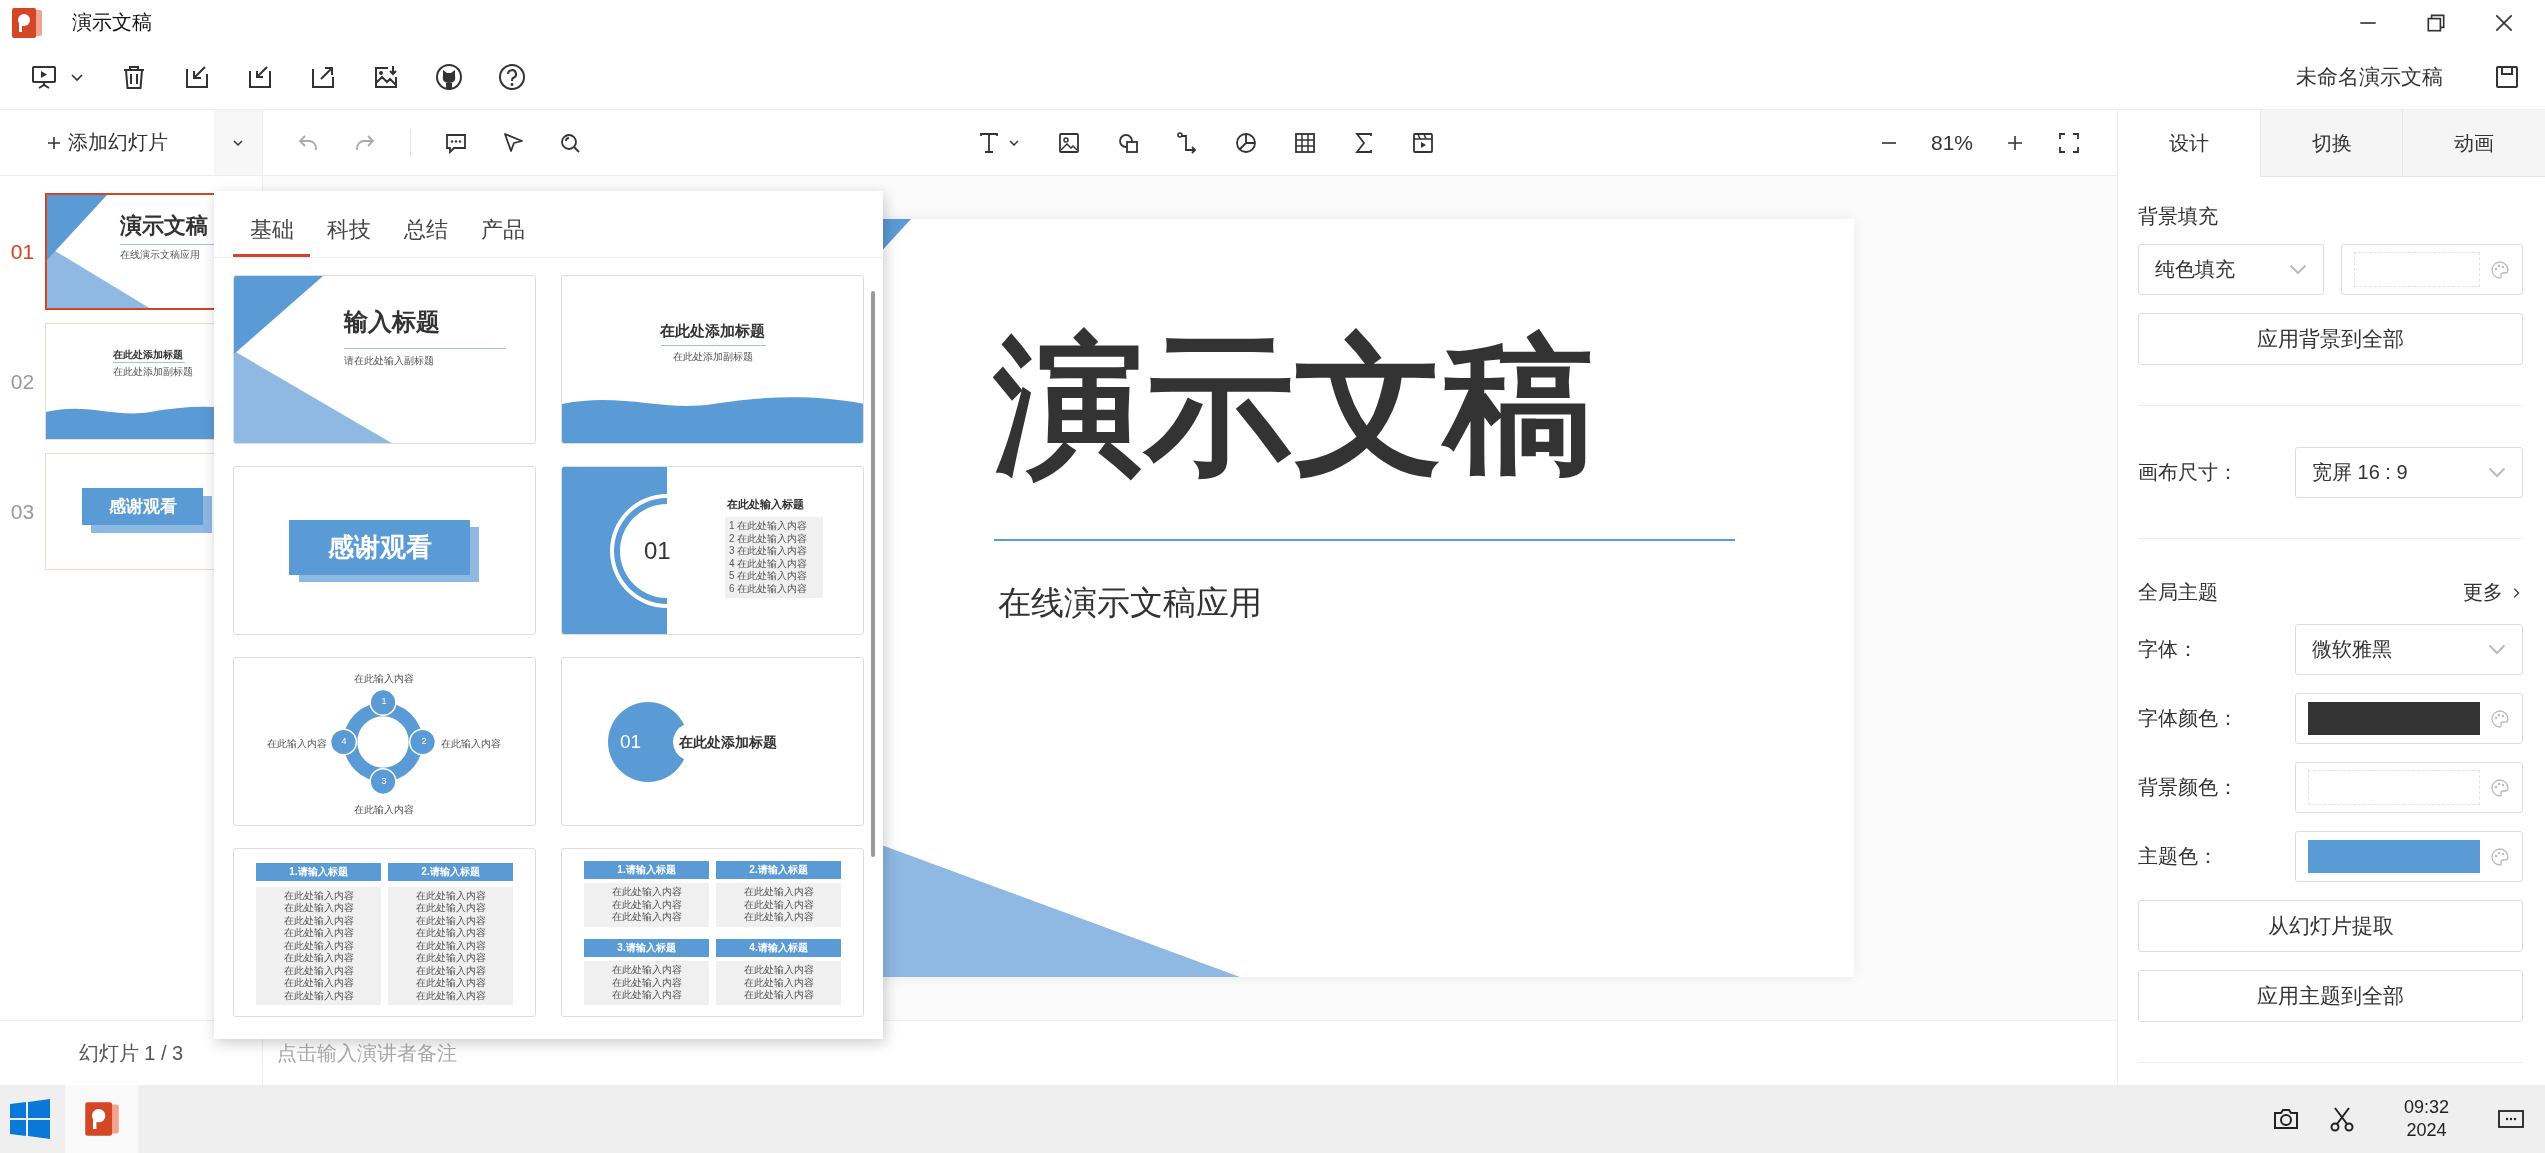  I want to click on font-select: 微软雅黑, so click(2409, 649).